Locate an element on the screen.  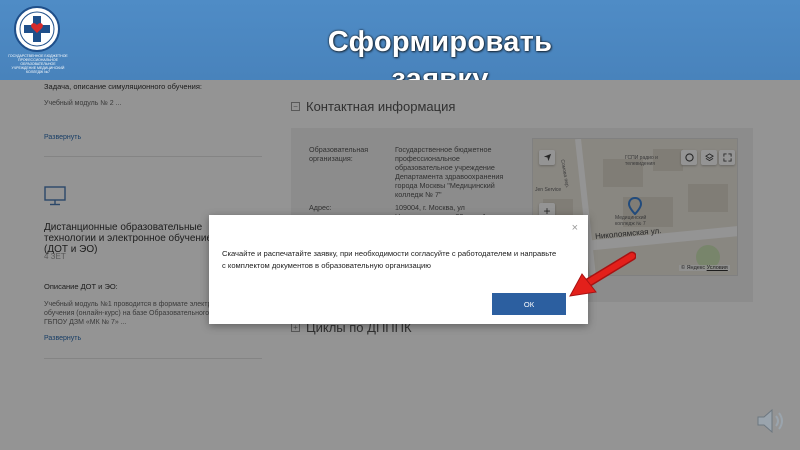
slide-title-line1: Сформировать is located at coordinates (440, 42).